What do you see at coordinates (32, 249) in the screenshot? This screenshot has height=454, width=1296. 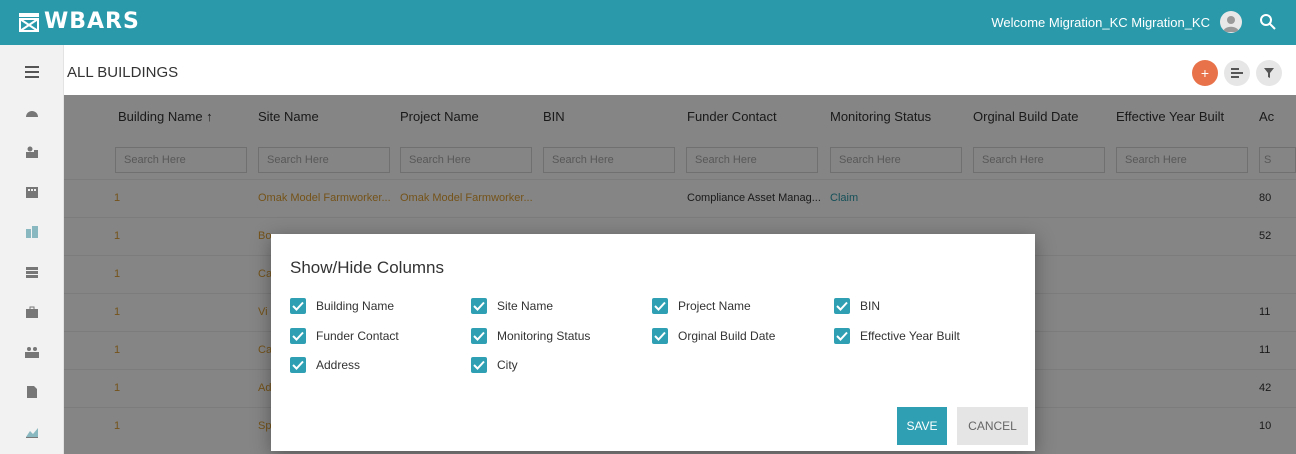 I see `sidebar` at bounding box center [32, 249].